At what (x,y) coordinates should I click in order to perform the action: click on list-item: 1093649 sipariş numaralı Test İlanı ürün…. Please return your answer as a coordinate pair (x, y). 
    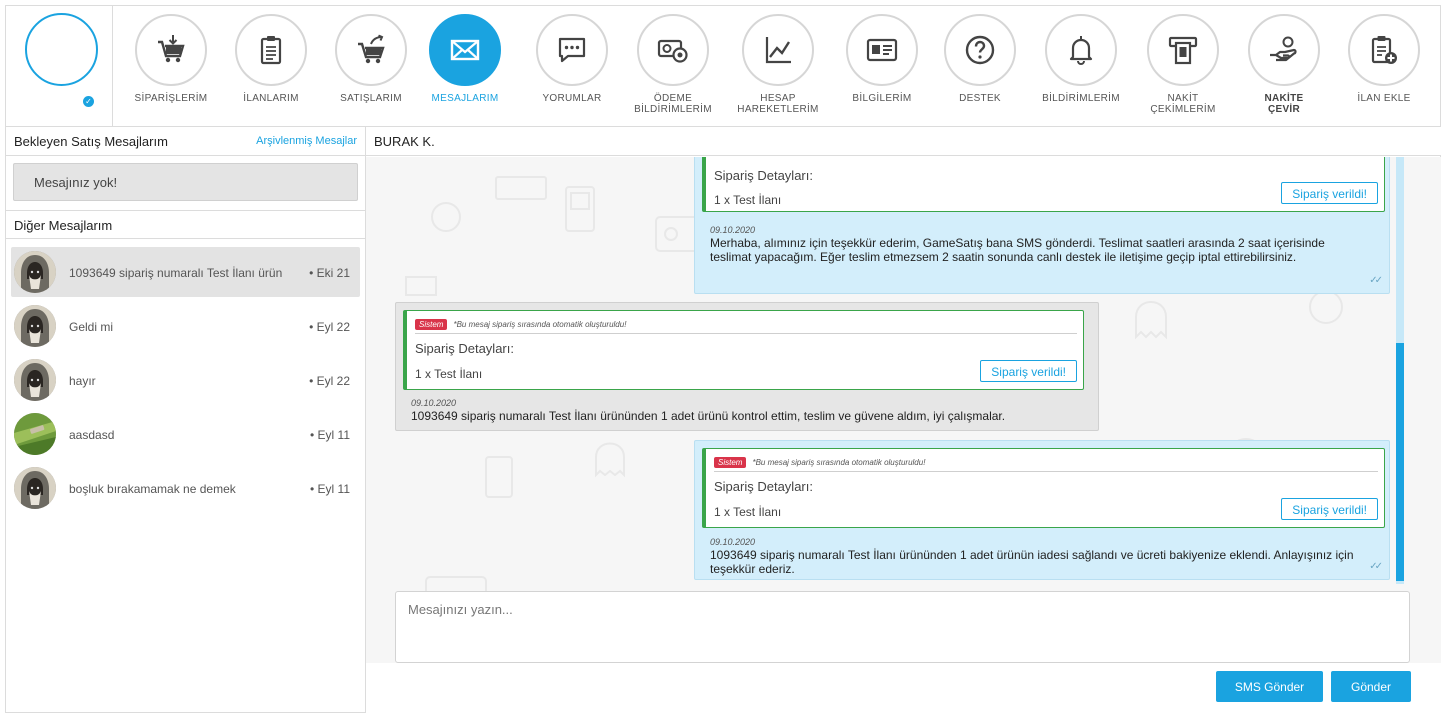
    Looking at the image, I should click on (185, 272).